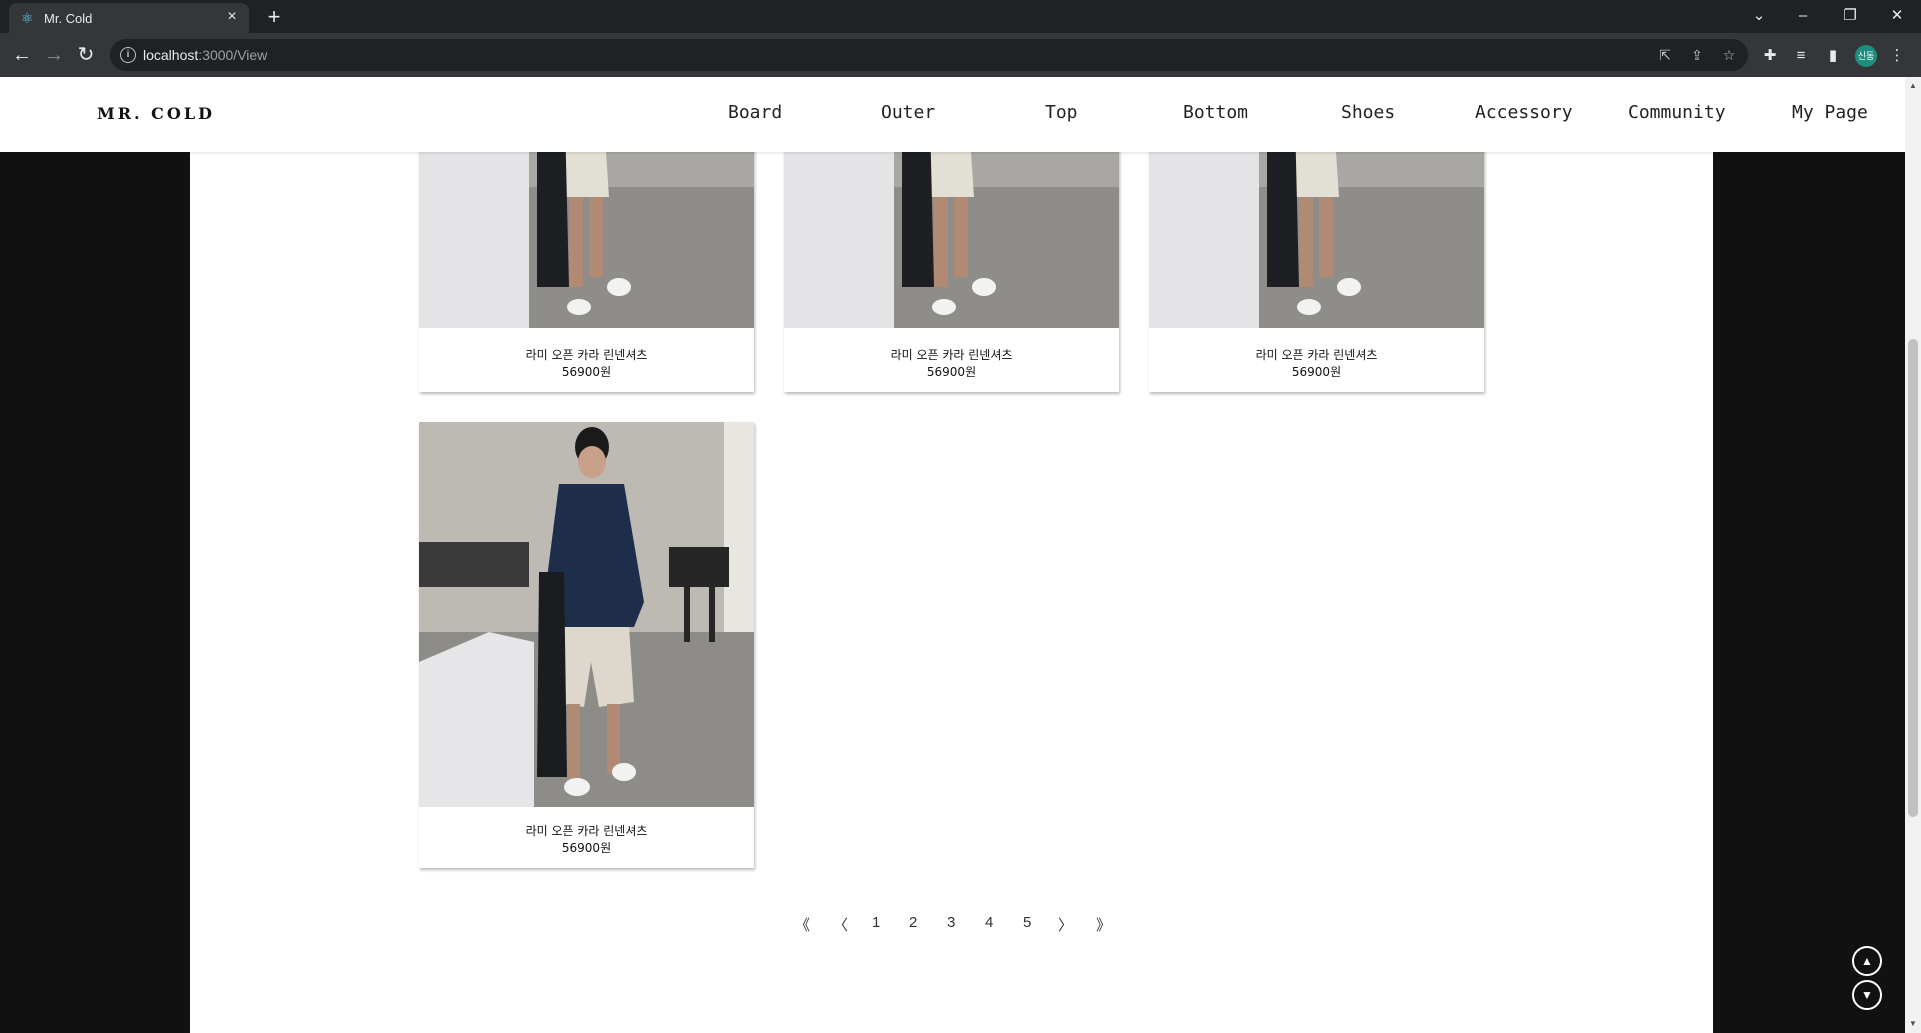 This screenshot has width=1921, height=1033. Describe the element at coordinates (128, 55) in the screenshot. I see `site-info-icon: i` at that location.